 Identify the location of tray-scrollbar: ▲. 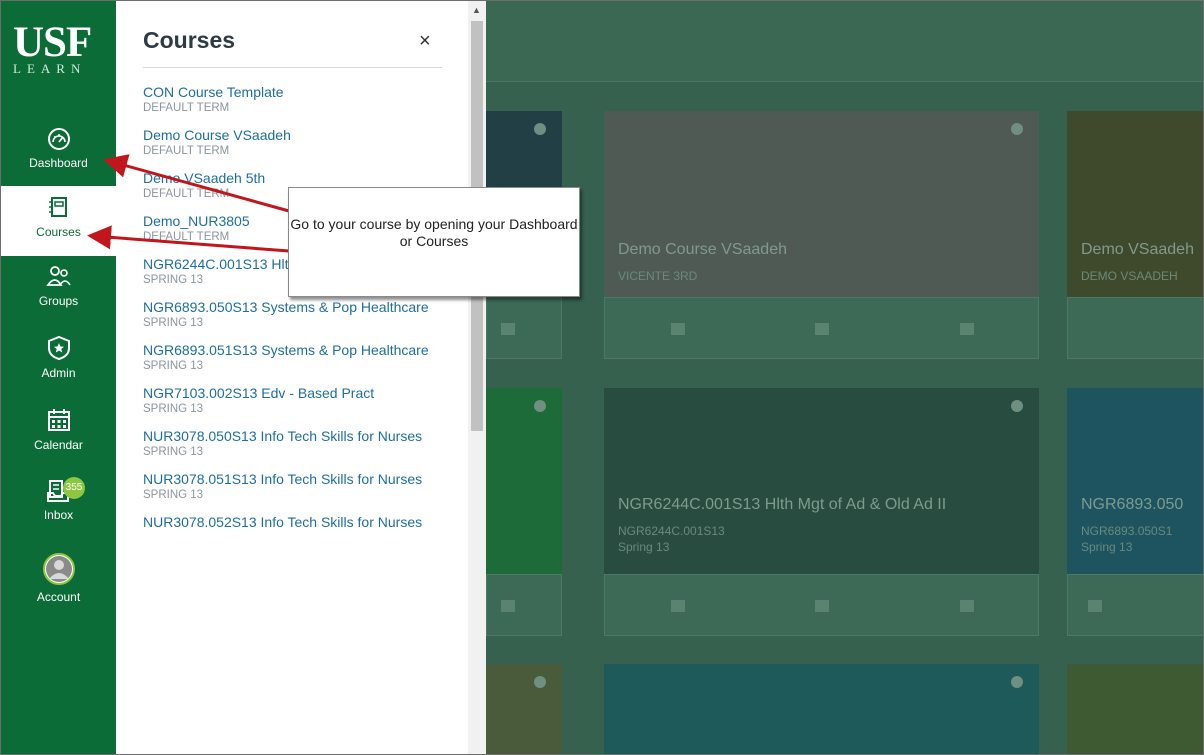
(477, 377).